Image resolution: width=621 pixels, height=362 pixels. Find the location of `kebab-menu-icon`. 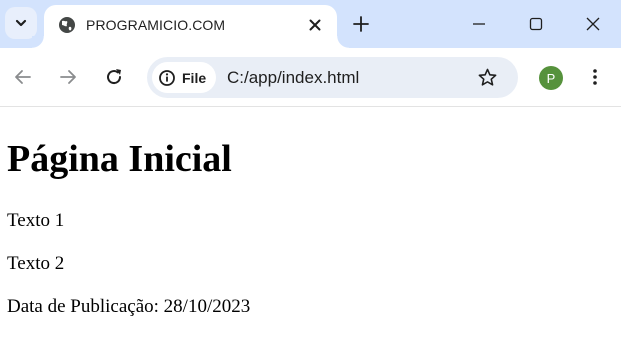

kebab-menu-icon is located at coordinates (595, 77).